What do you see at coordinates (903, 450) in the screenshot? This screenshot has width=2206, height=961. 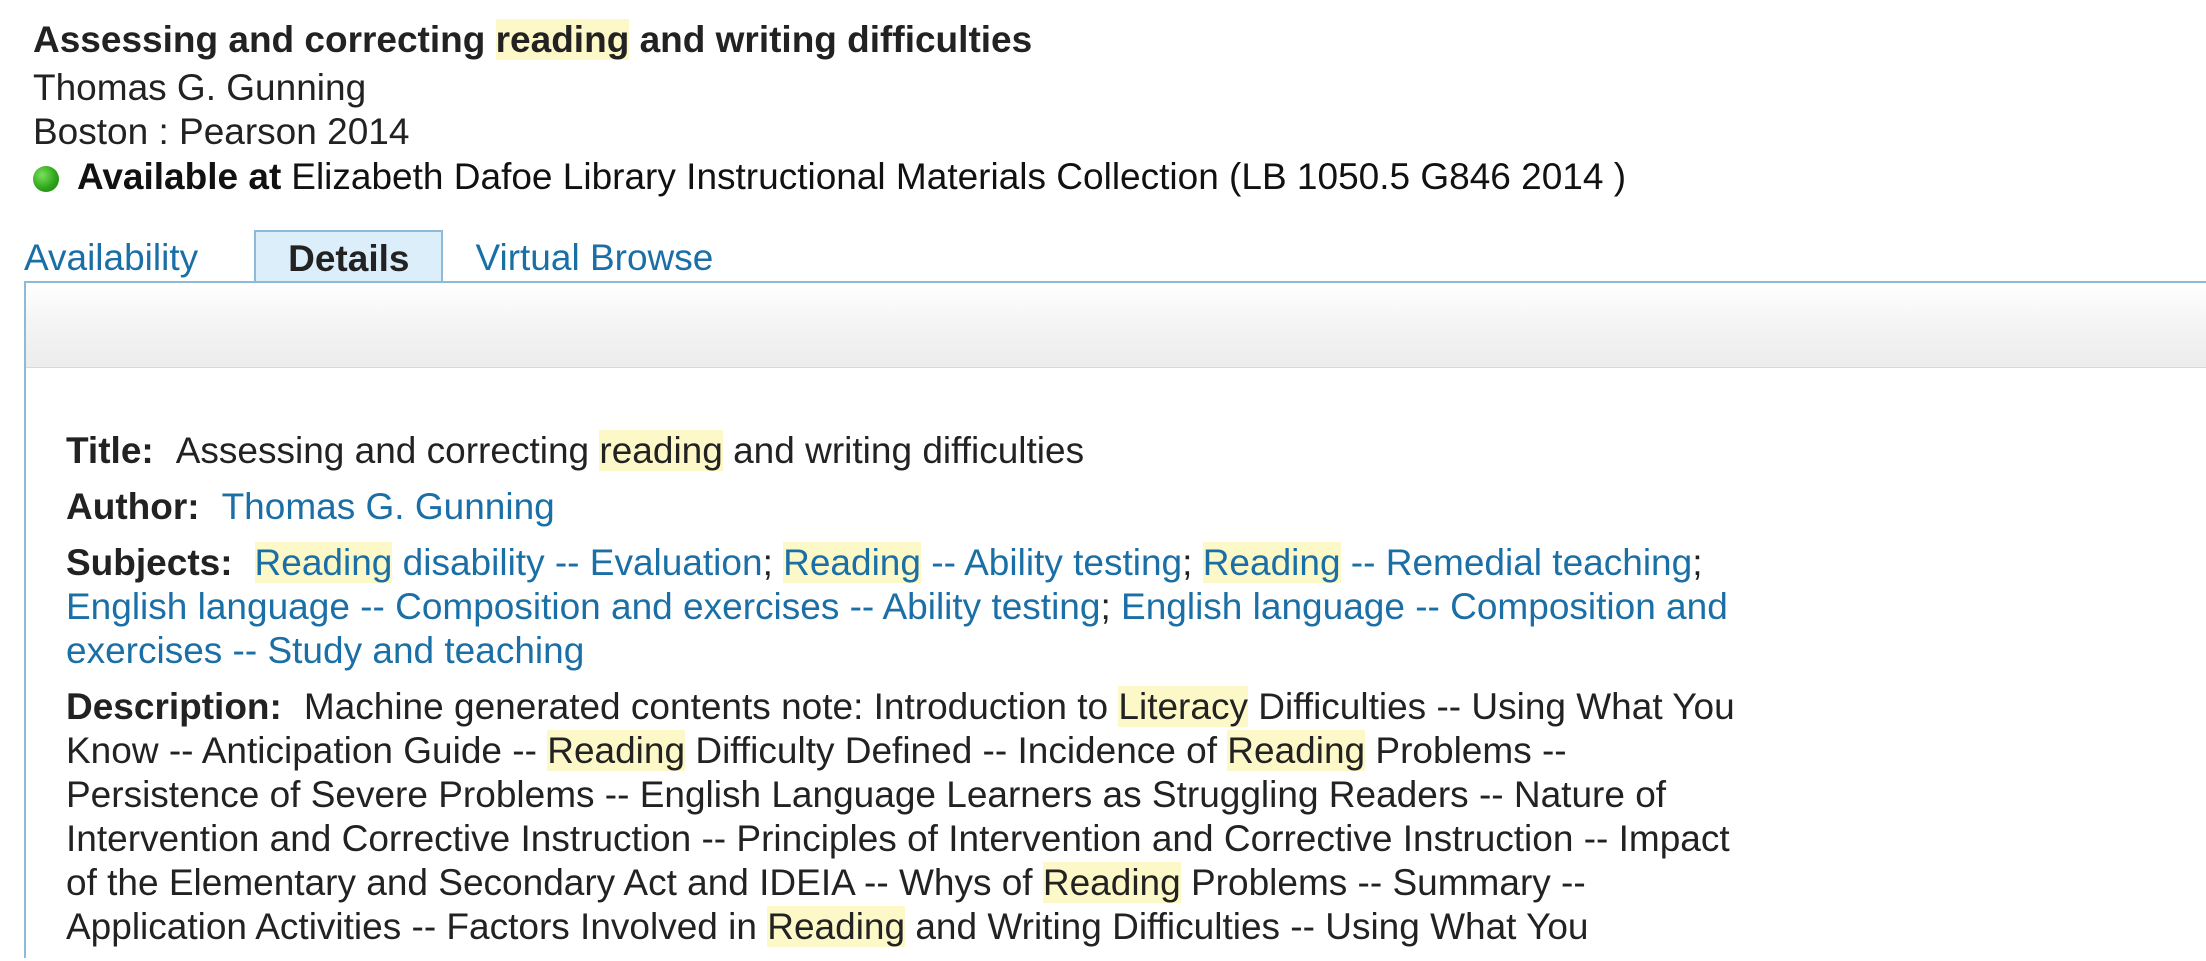 I see `title-value-part: and writing difficulties` at bounding box center [903, 450].